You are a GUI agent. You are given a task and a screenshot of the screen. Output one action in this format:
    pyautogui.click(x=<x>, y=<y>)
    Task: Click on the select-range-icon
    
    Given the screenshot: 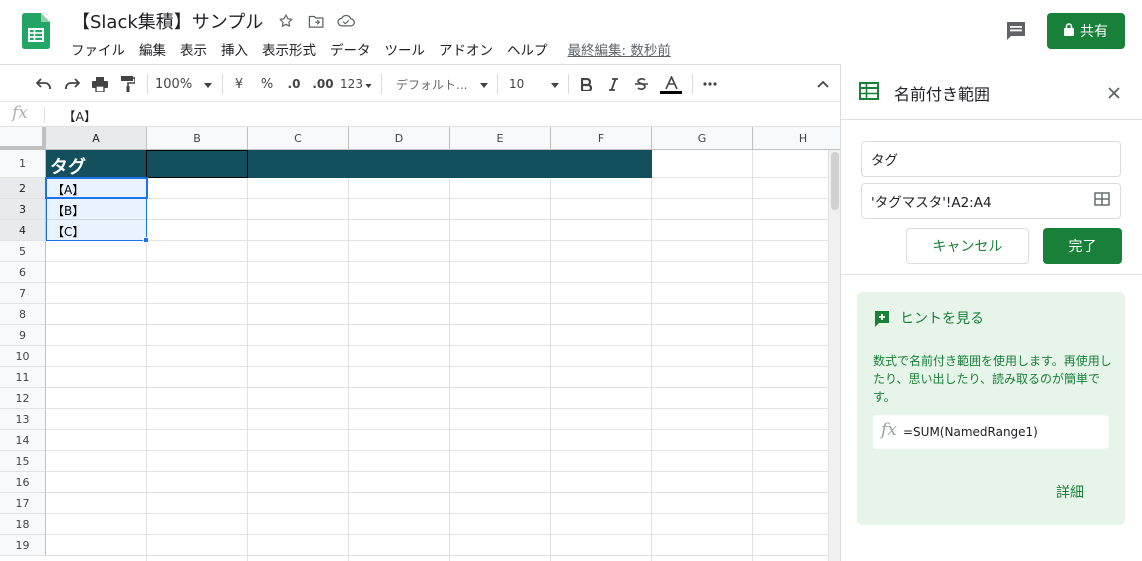 What is the action you would take?
    pyautogui.click(x=1102, y=201)
    